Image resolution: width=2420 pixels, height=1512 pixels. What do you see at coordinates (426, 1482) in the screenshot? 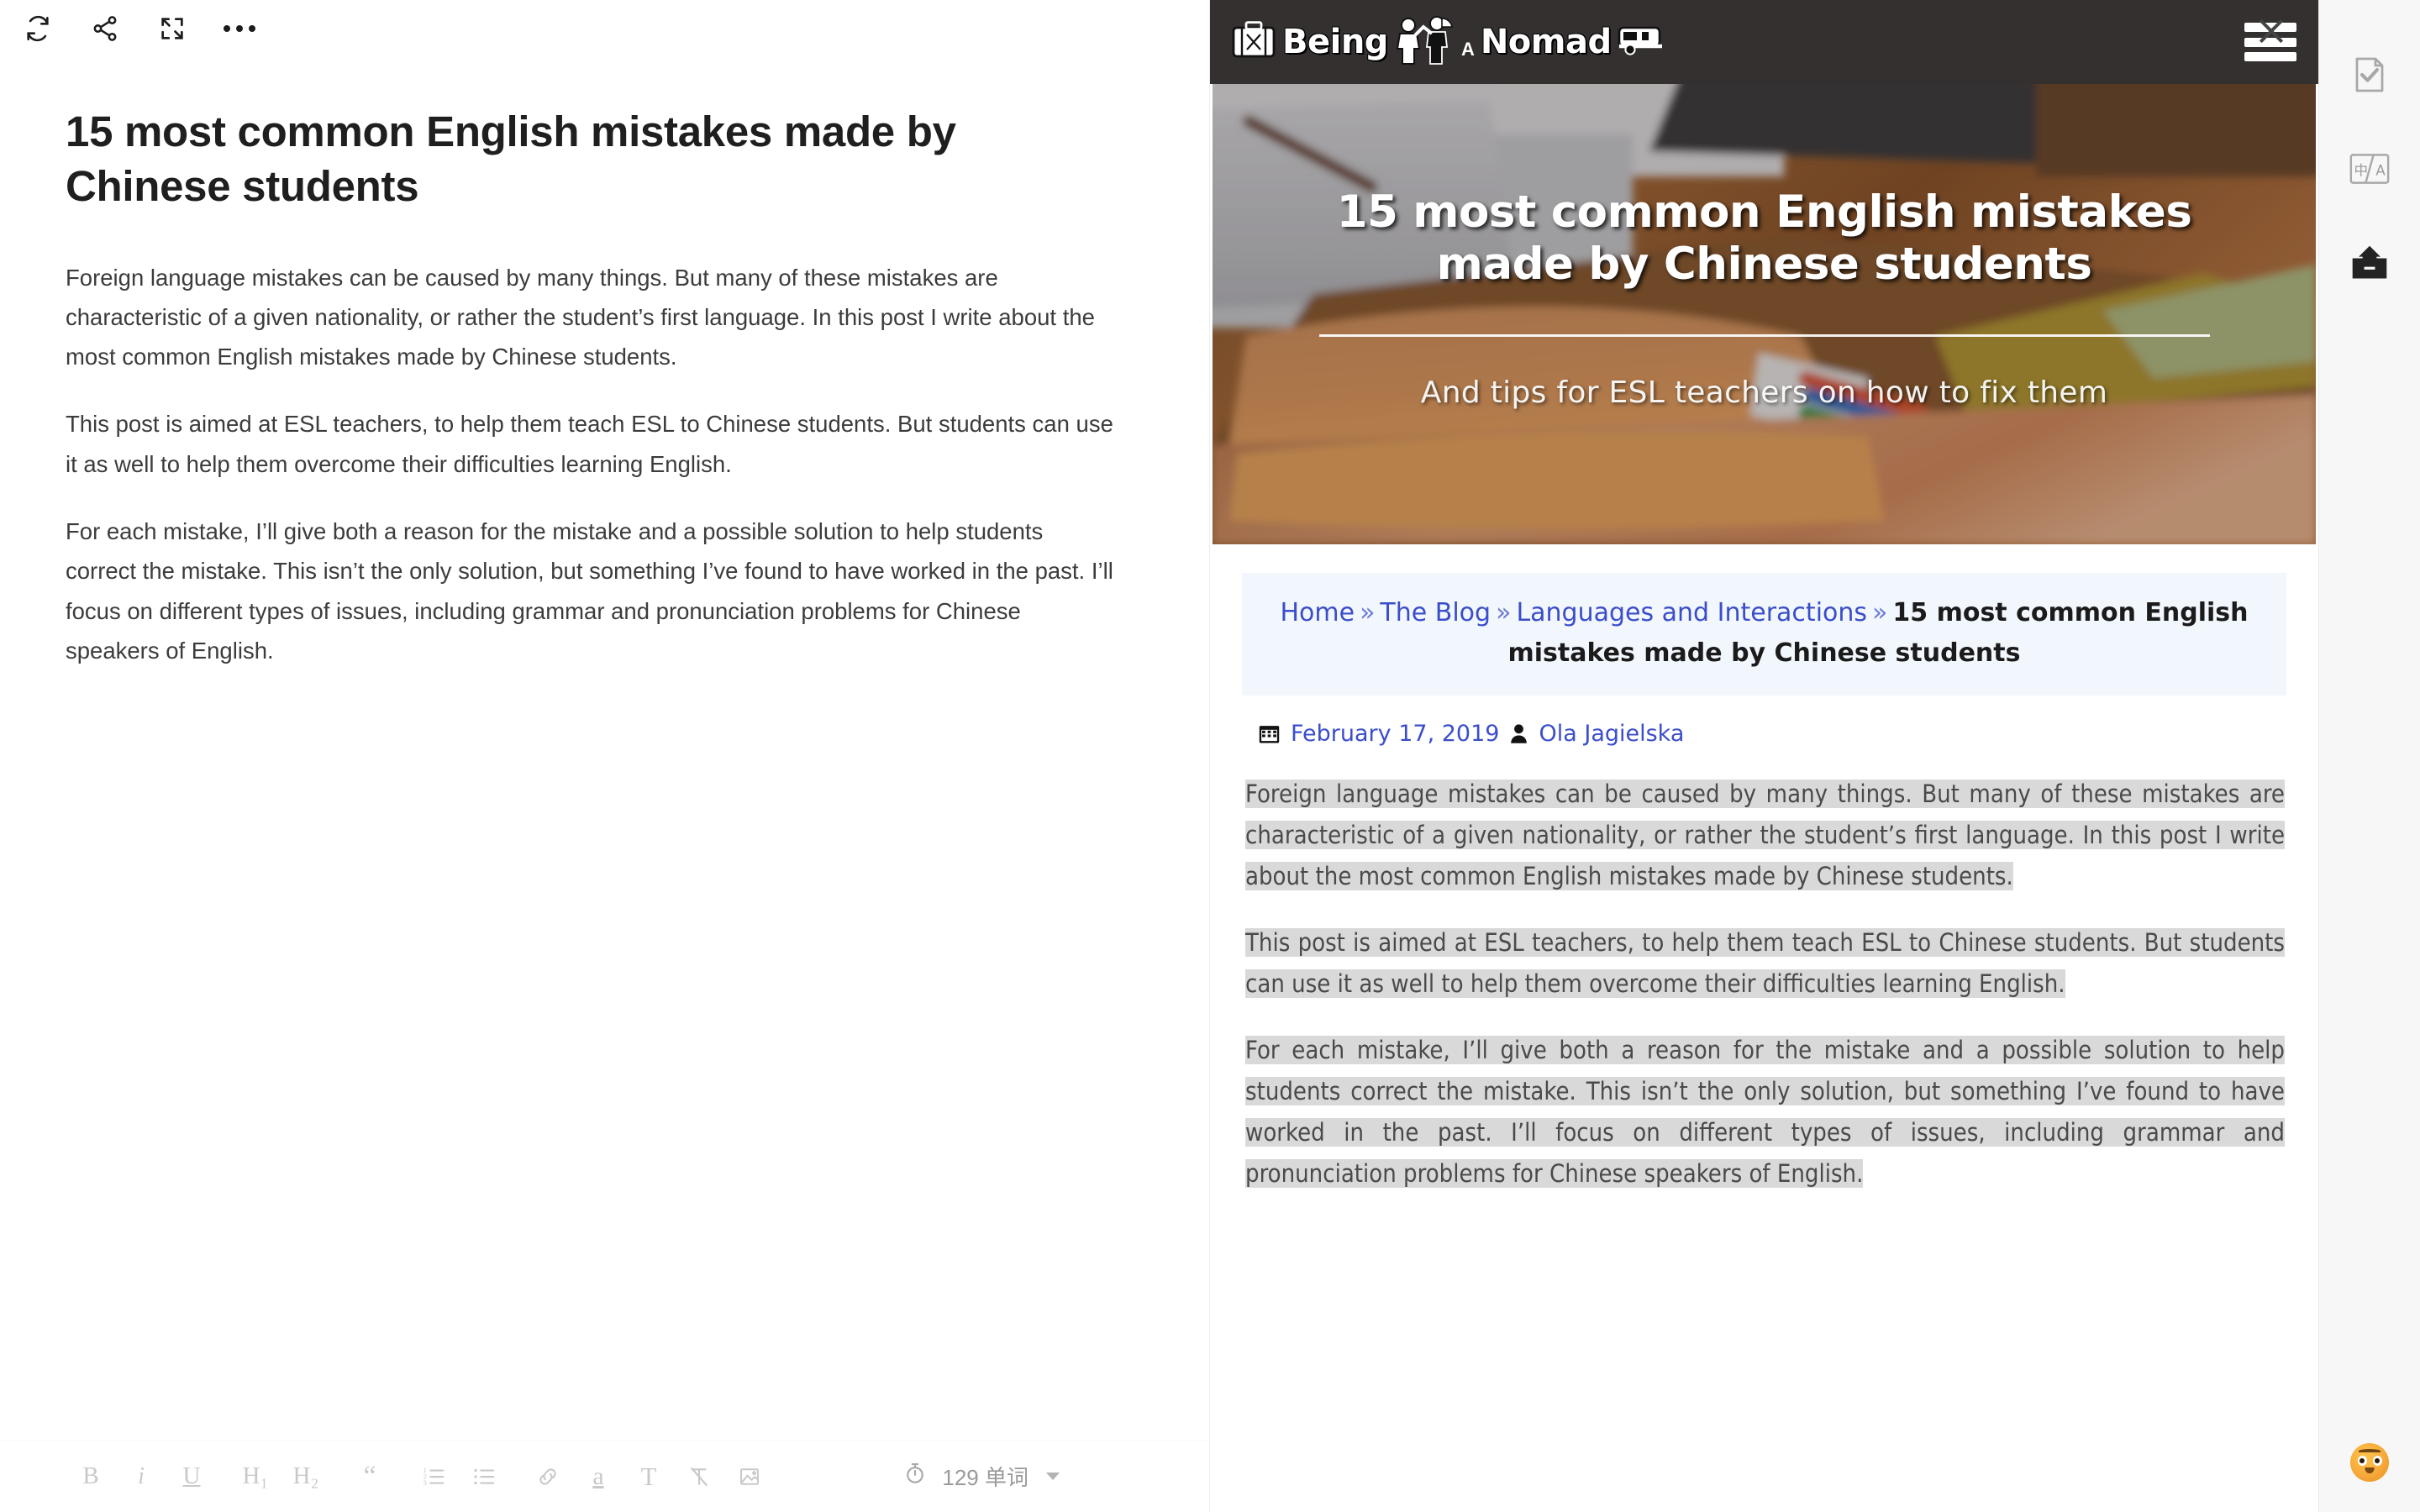
I see `svg-text: 3` at bounding box center [426, 1482].